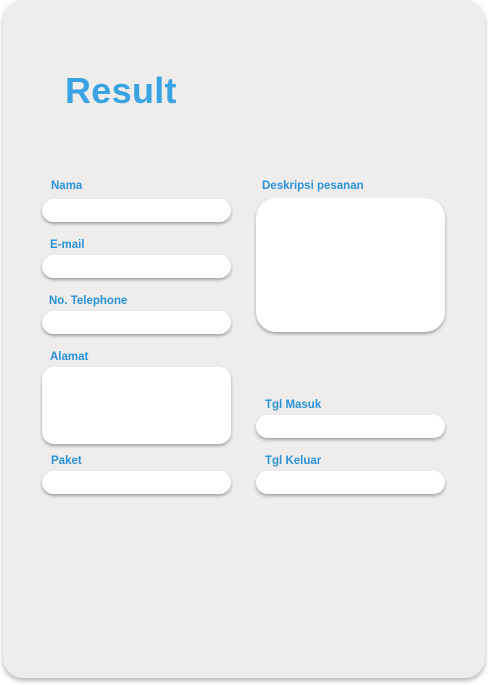 This screenshot has height=685, width=488. Describe the element at coordinates (350, 265) in the screenshot. I see `deskripsi-field` at that location.